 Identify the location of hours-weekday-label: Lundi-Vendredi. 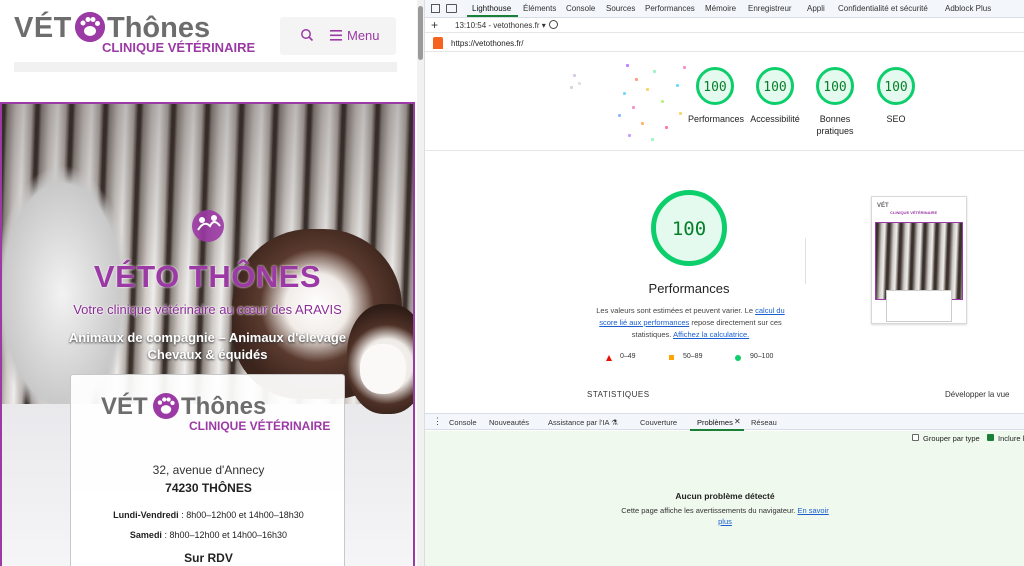
(146, 515).